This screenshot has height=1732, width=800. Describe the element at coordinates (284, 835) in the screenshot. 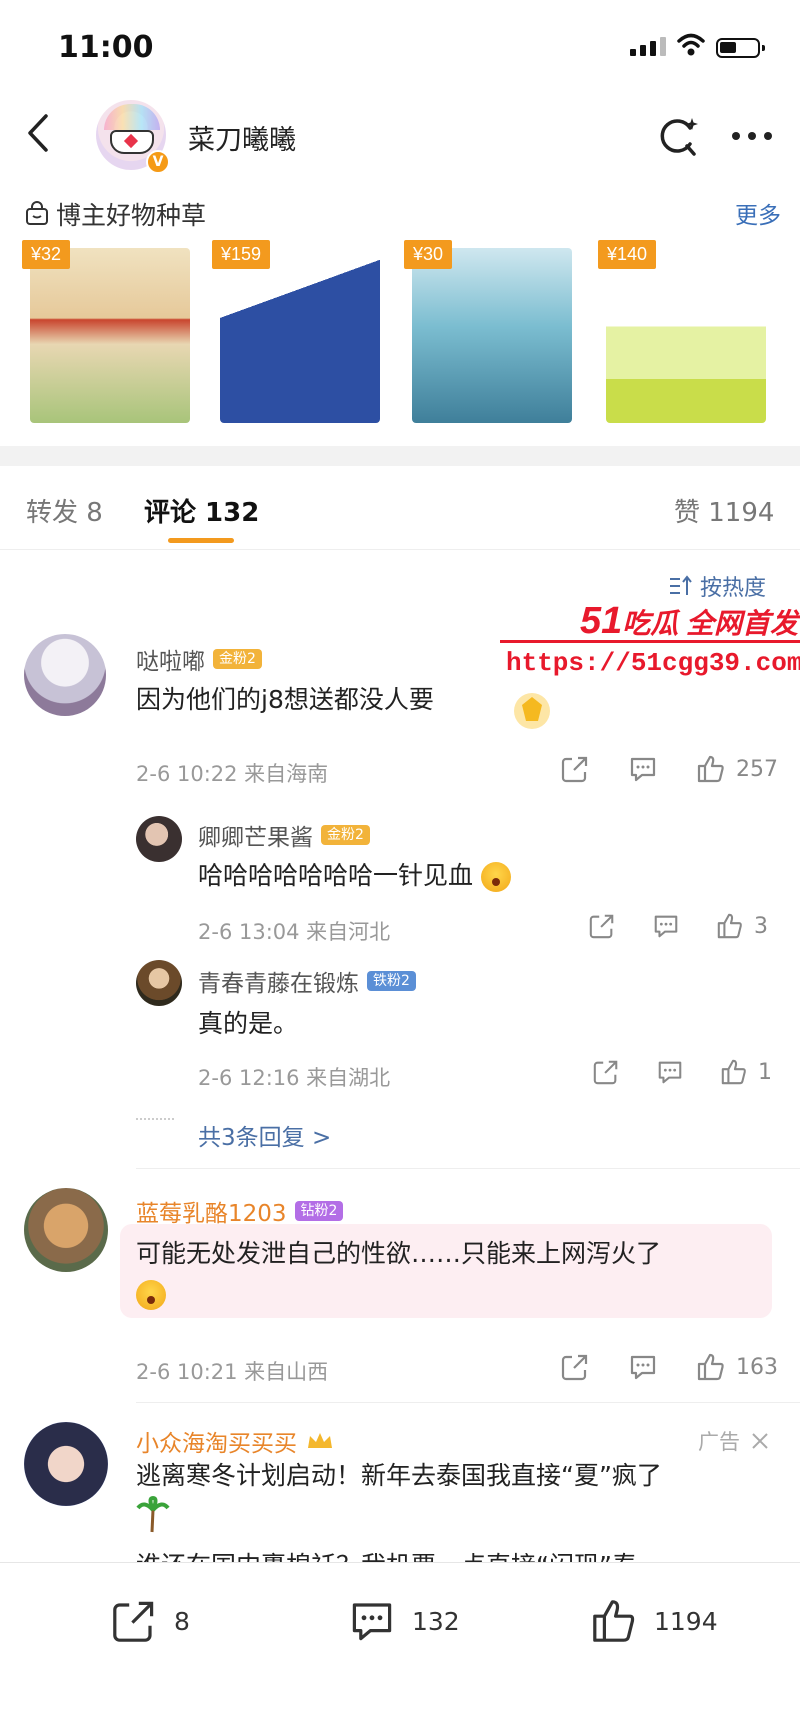

I see `reply-name: 卿卿芒果酱 金粉2` at that location.